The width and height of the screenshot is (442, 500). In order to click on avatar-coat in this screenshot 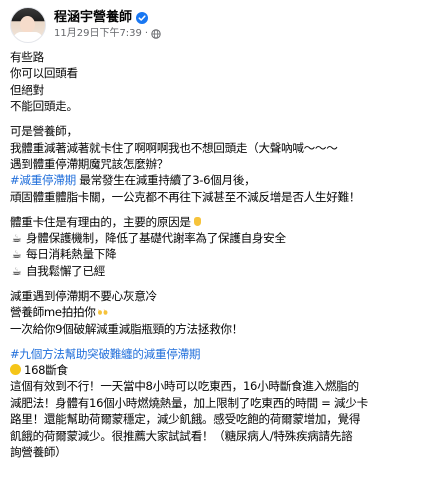, I will do `click(28, 37)`.